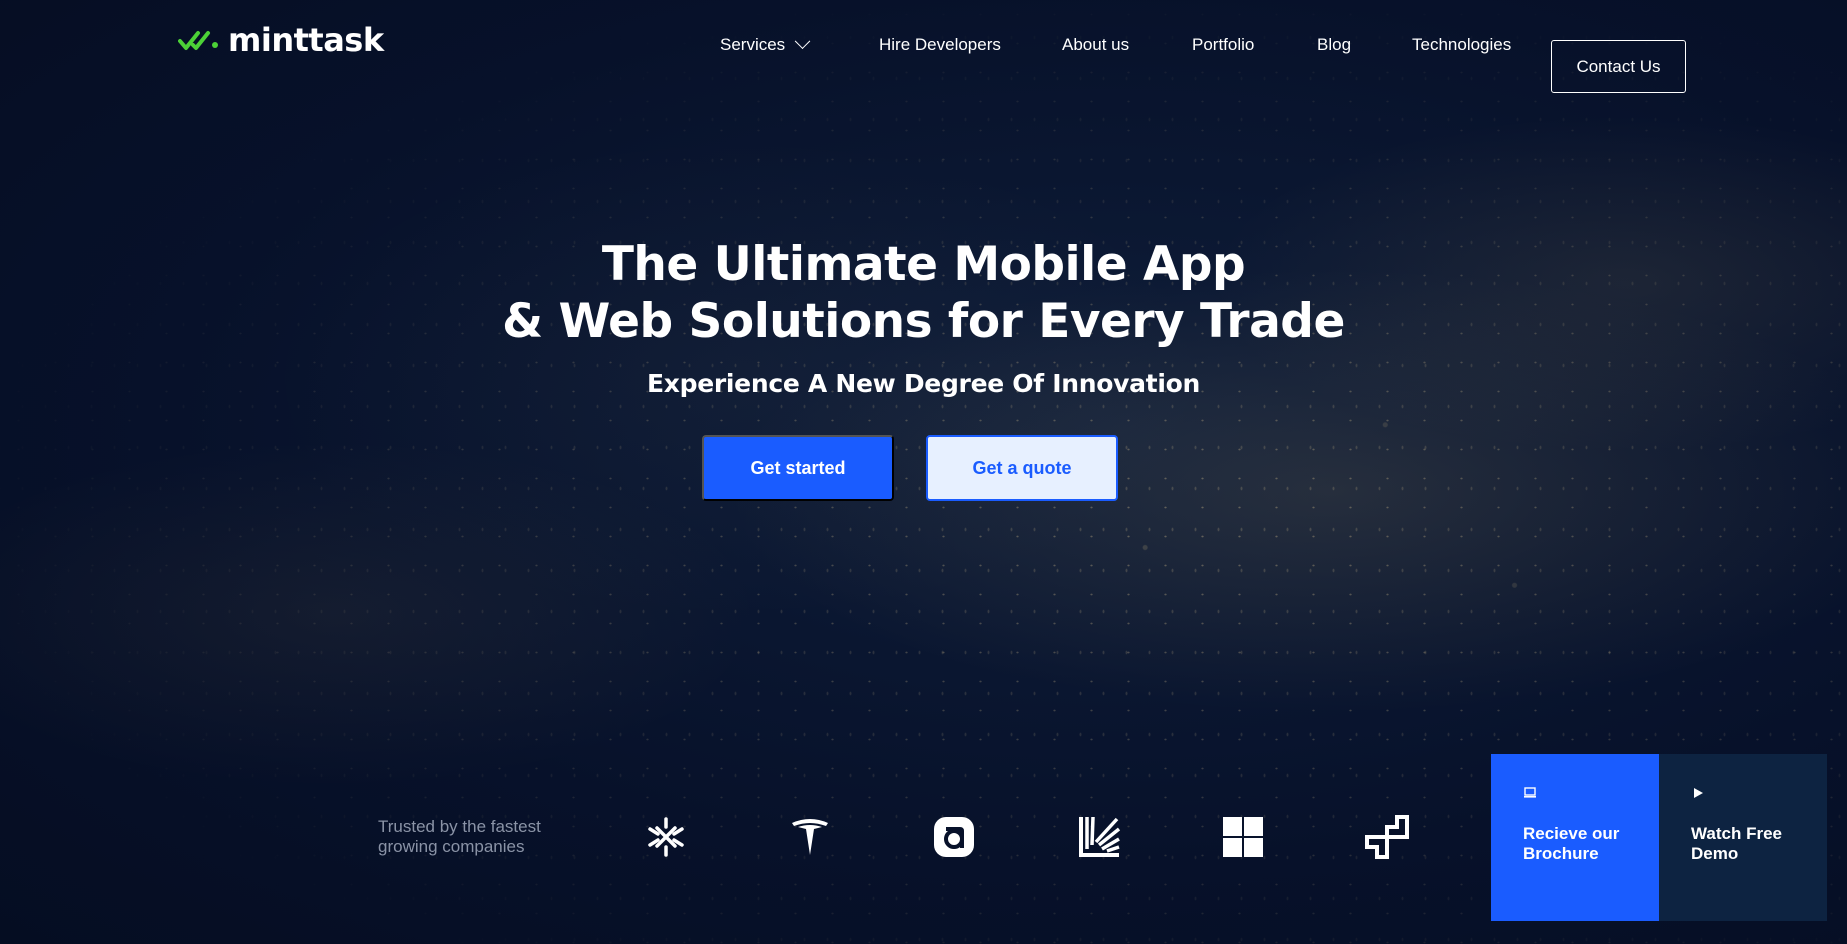 Image resolution: width=1847 pixels, height=944 pixels. I want to click on nav-item-services: Services, so click(765, 43).